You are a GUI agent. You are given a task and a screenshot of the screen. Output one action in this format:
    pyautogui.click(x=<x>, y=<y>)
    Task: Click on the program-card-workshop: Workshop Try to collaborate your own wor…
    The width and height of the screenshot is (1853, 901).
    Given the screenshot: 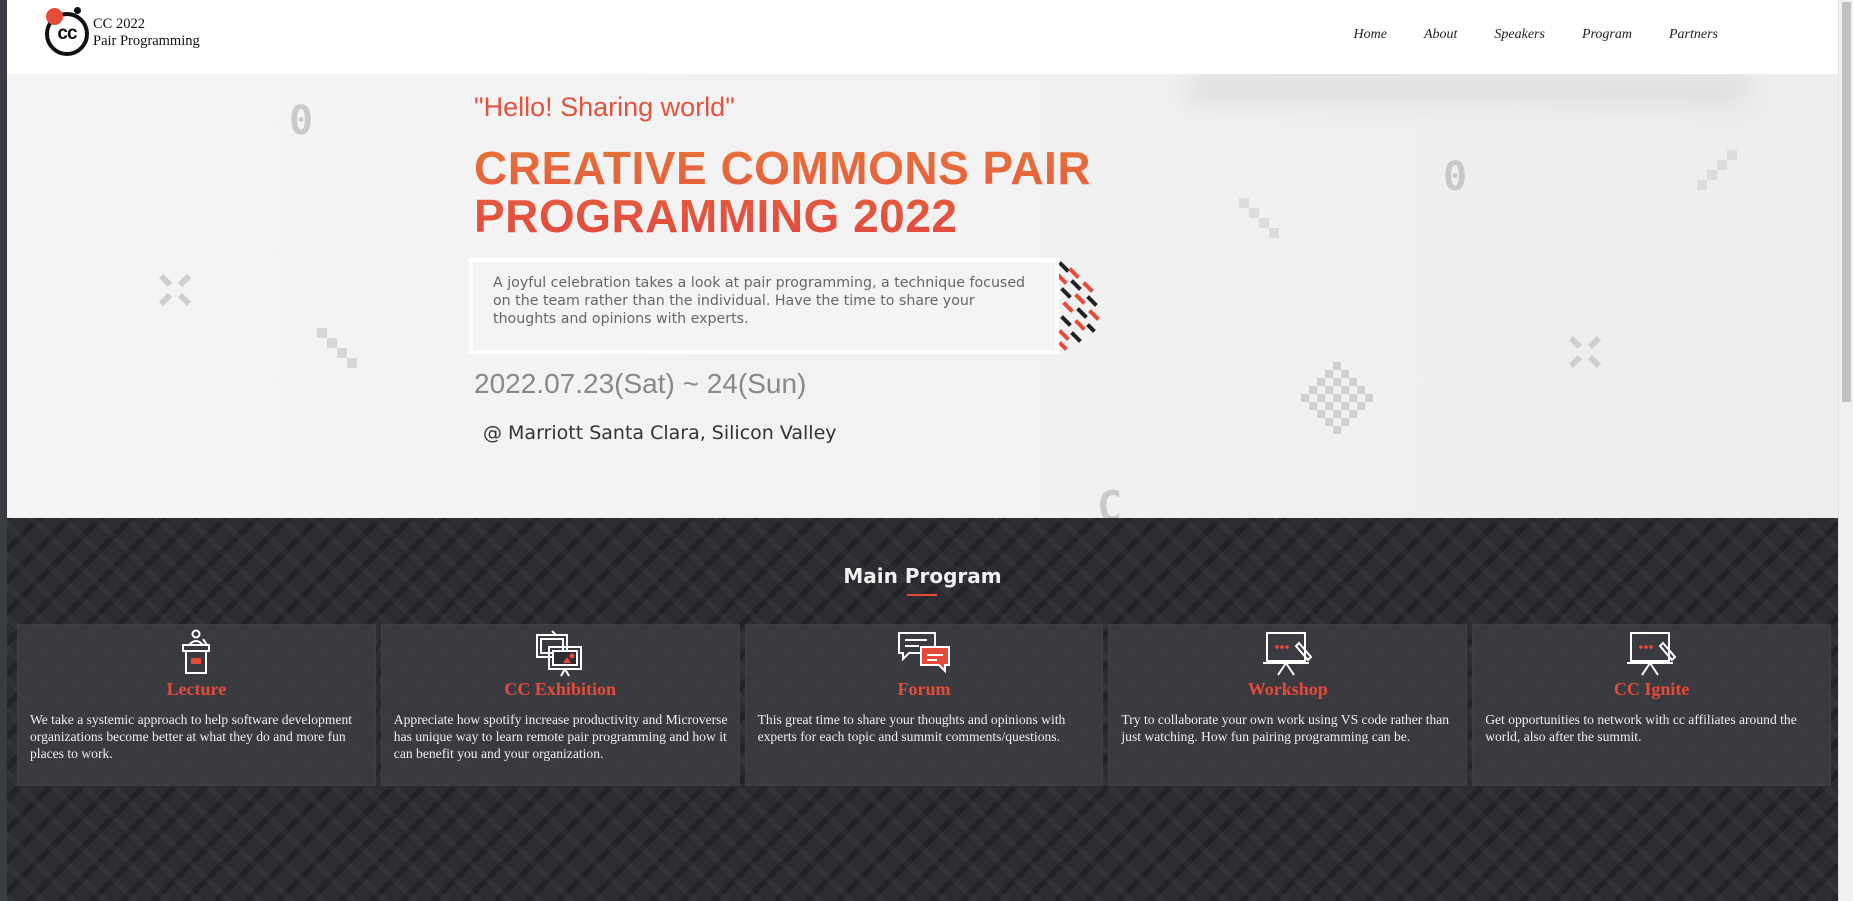 What is the action you would take?
    pyautogui.click(x=1288, y=705)
    